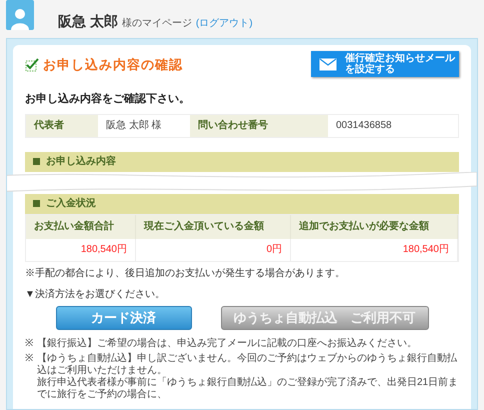  I want to click on table-header-cell: 現在ご入金頂いている金額, so click(213, 226).